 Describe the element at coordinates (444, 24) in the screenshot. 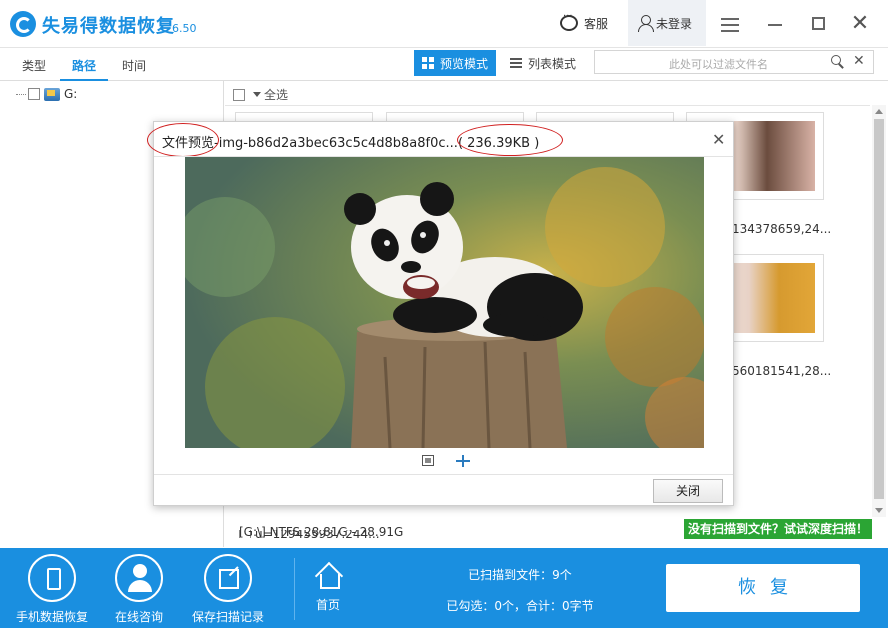

I see `title-bar: 失易得数据恢复 6.50 客服 未登录 ✕` at that location.